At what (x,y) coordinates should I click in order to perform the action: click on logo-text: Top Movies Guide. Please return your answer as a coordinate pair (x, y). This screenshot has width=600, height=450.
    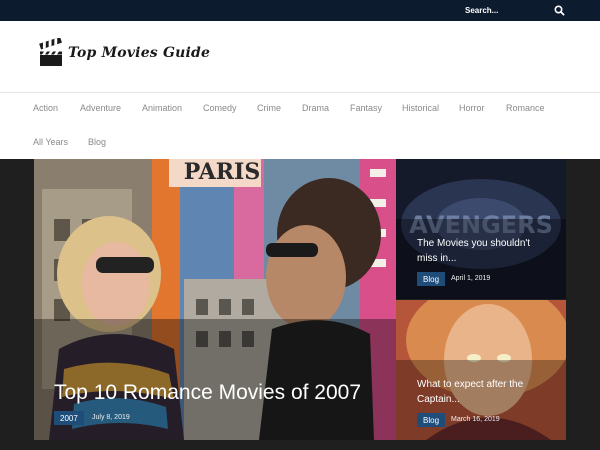
    Looking at the image, I should click on (139, 53).